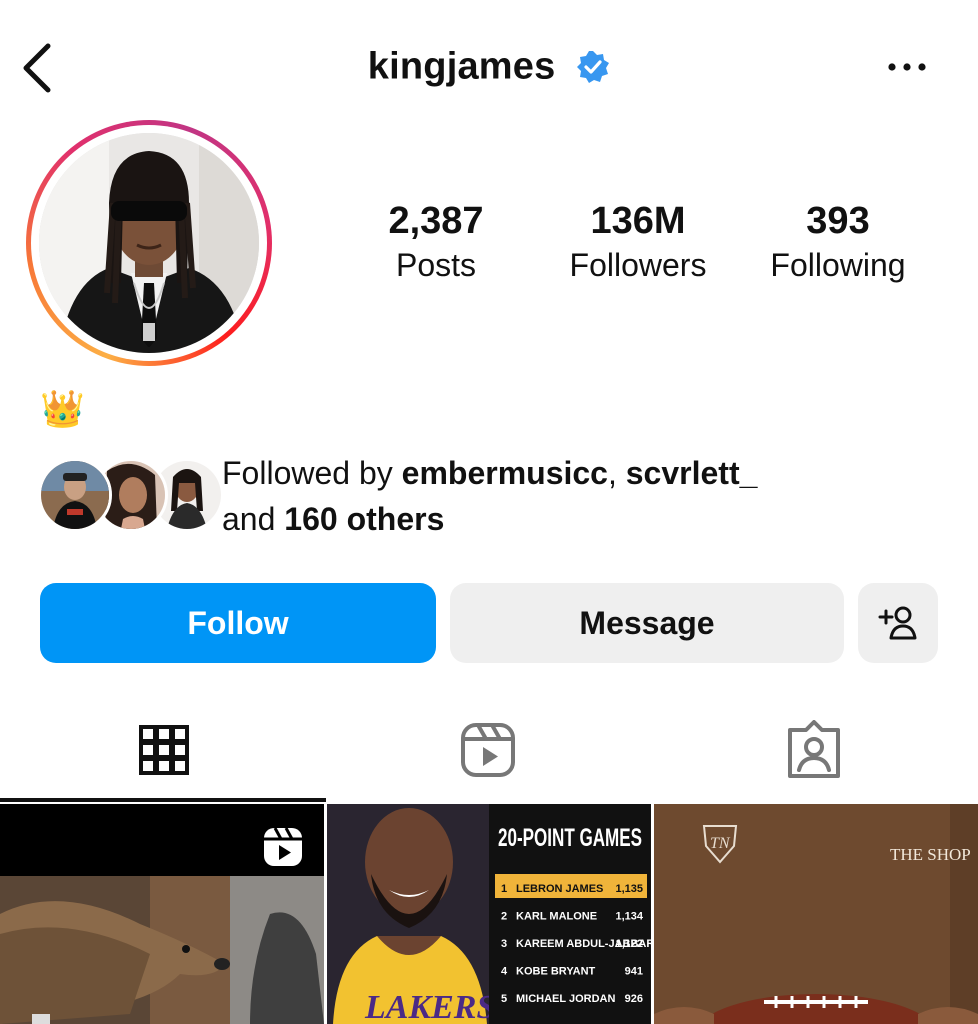 The image size is (978, 1024). Describe the element at coordinates (436, 221) in the screenshot. I see `stat-posts-value: 2,387` at that location.